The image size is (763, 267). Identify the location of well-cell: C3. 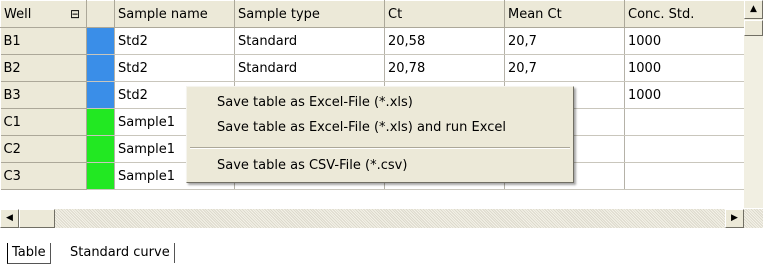
(43, 176).